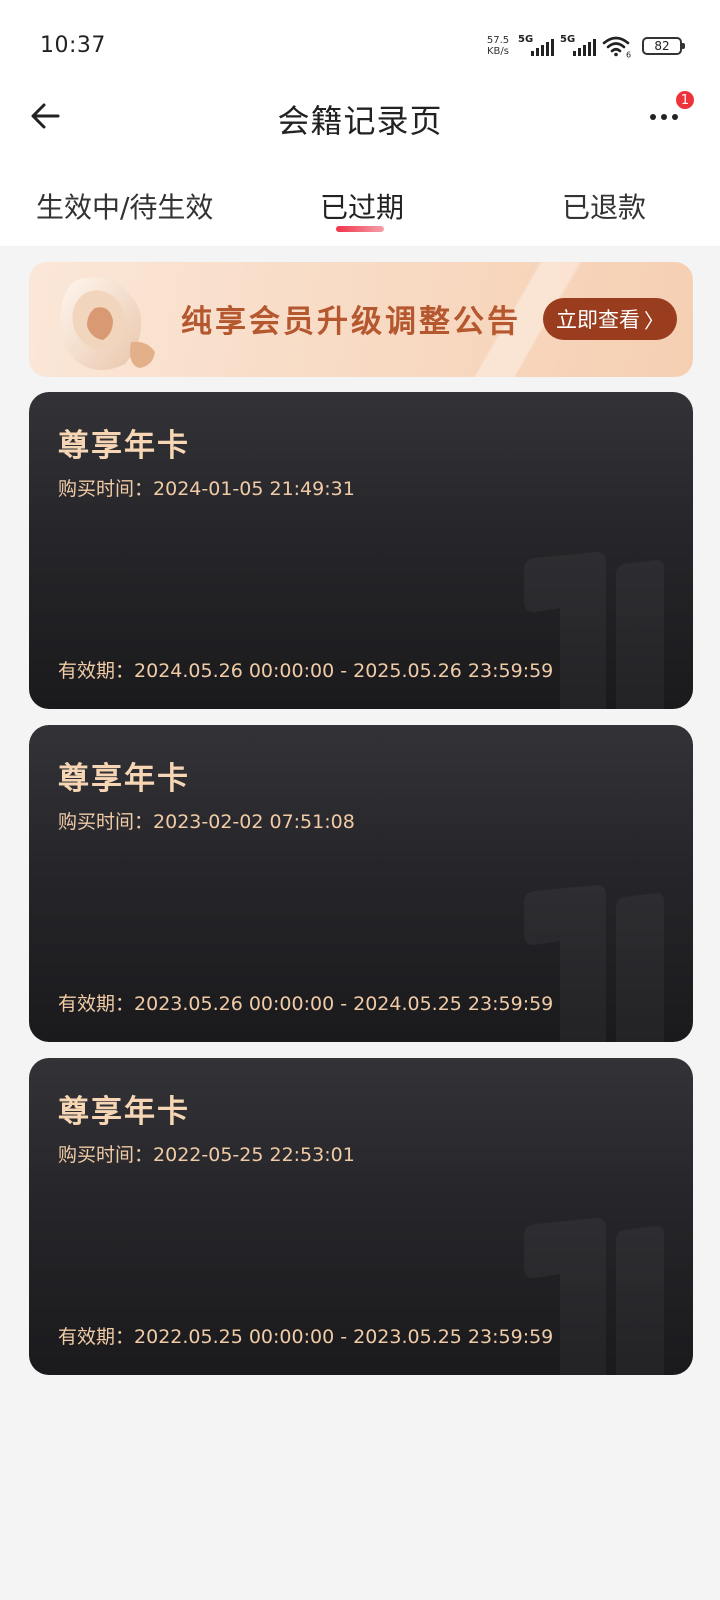 The width and height of the screenshot is (720, 1600). I want to click on purchase-time: 购买时间：2024-01-05 21:49:31, so click(206, 487).